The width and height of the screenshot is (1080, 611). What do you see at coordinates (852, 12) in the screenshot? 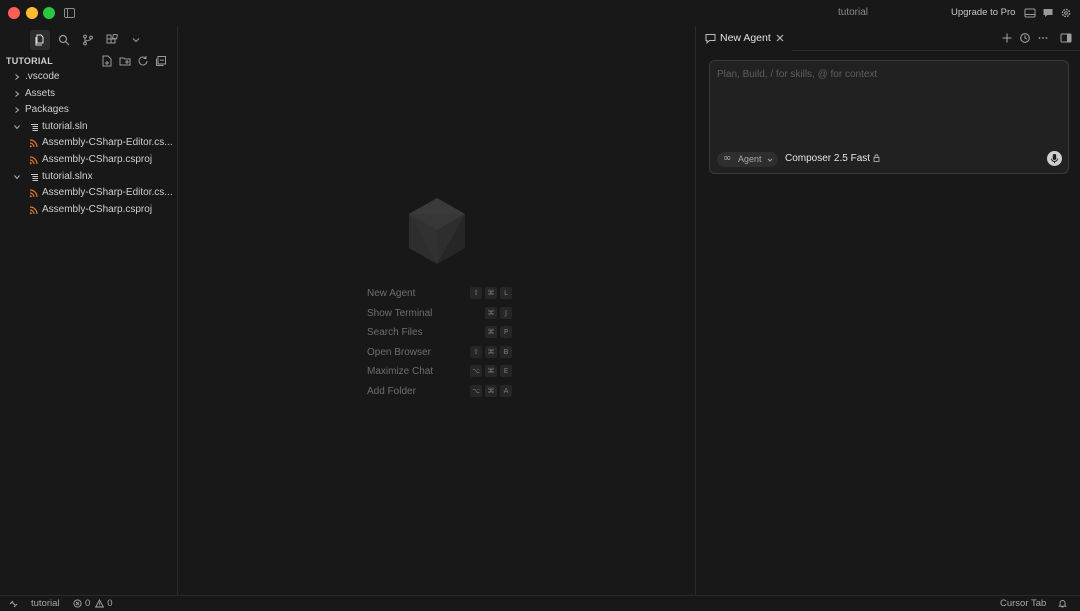
I see `window-title: tutorial` at bounding box center [852, 12].